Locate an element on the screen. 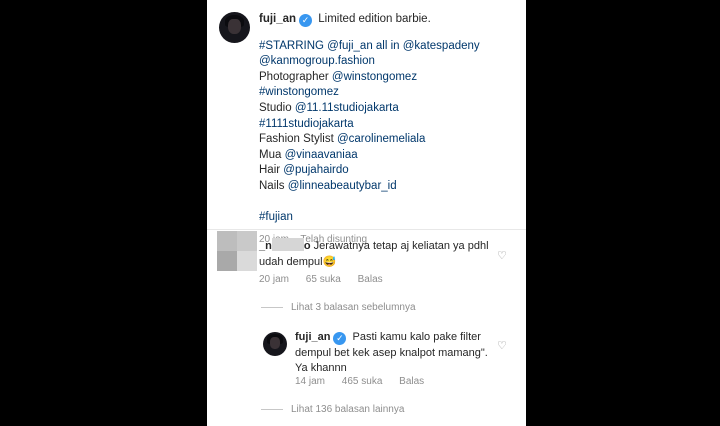 Image resolution: width=720 pixels, height=426 pixels. caption-line: Fashion Stylist @carolinemeliala is located at coordinates (342, 139).